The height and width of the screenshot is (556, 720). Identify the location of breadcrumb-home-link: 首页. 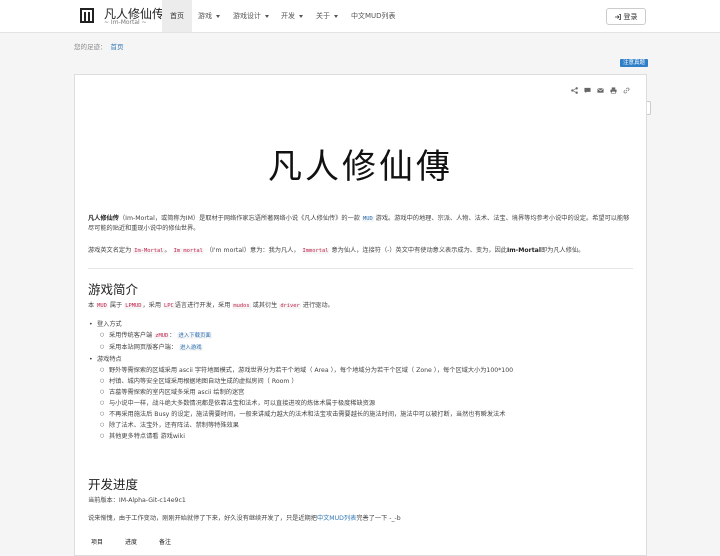
(117, 47).